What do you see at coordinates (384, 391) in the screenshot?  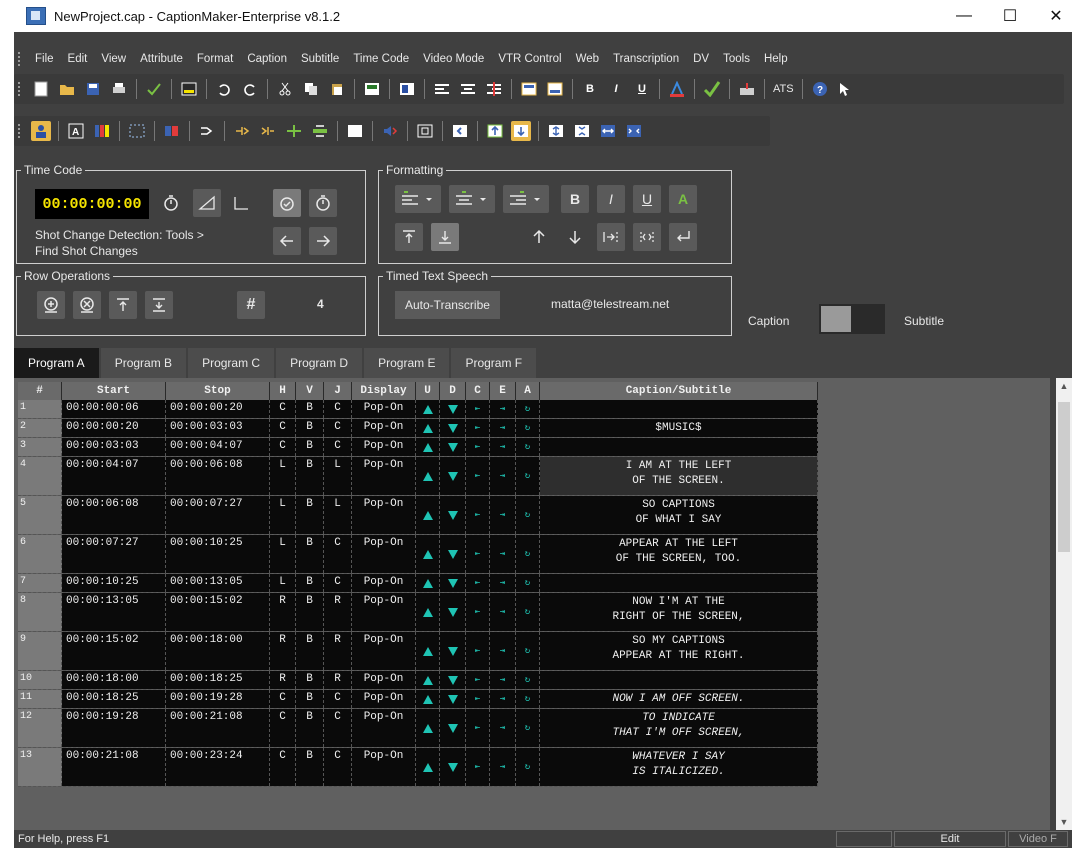 I see `column-header: Display` at bounding box center [384, 391].